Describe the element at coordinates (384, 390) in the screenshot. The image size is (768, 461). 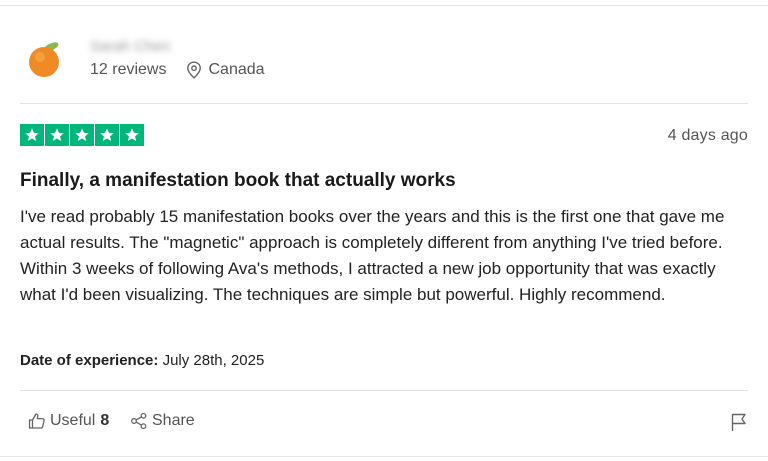
I see `footer-divider` at that location.